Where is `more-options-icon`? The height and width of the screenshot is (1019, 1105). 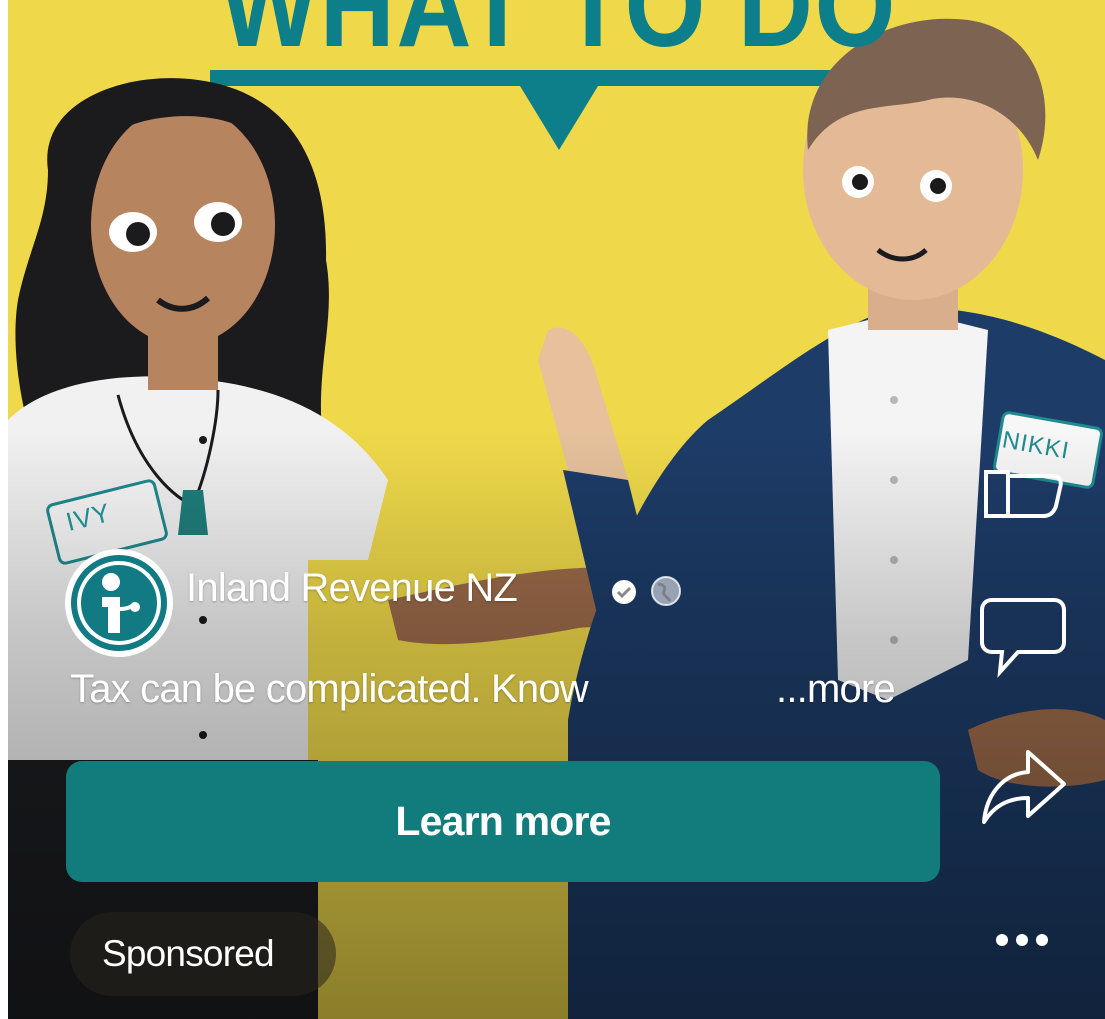 more-options-icon is located at coordinates (1022, 940).